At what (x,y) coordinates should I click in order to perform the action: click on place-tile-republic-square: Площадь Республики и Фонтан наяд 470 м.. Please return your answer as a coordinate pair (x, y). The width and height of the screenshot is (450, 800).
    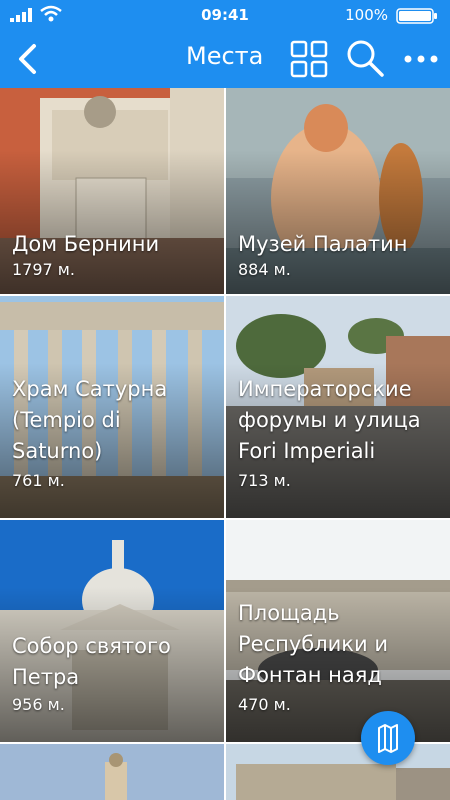
    Looking at the image, I should click on (338, 631).